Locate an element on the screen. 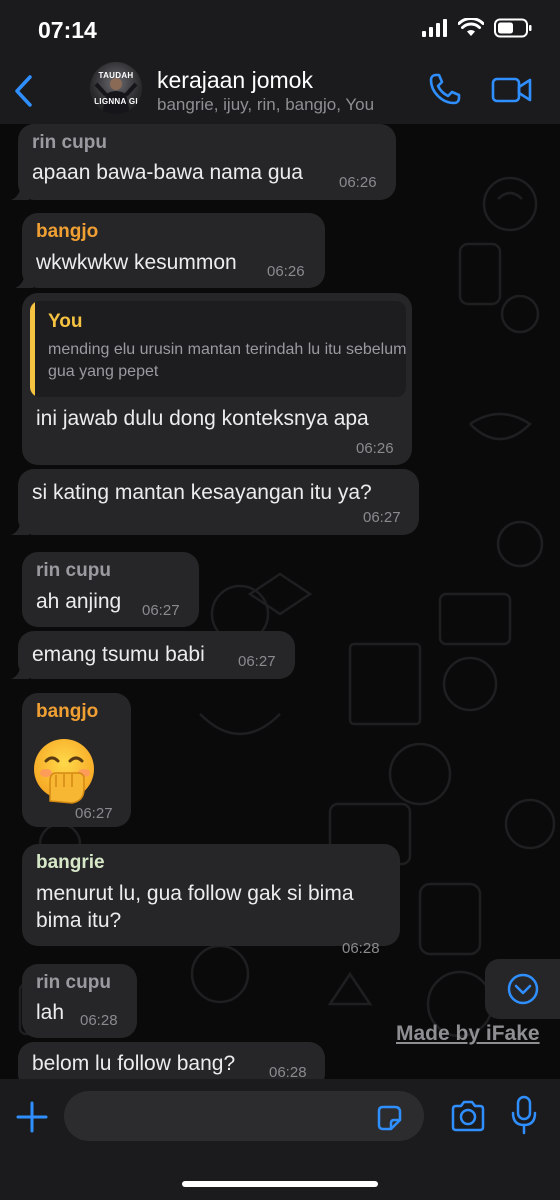 The image size is (560, 1200). chat-members: bangrie, ijuy, rin, bangjo, You is located at coordinates (265, 105).